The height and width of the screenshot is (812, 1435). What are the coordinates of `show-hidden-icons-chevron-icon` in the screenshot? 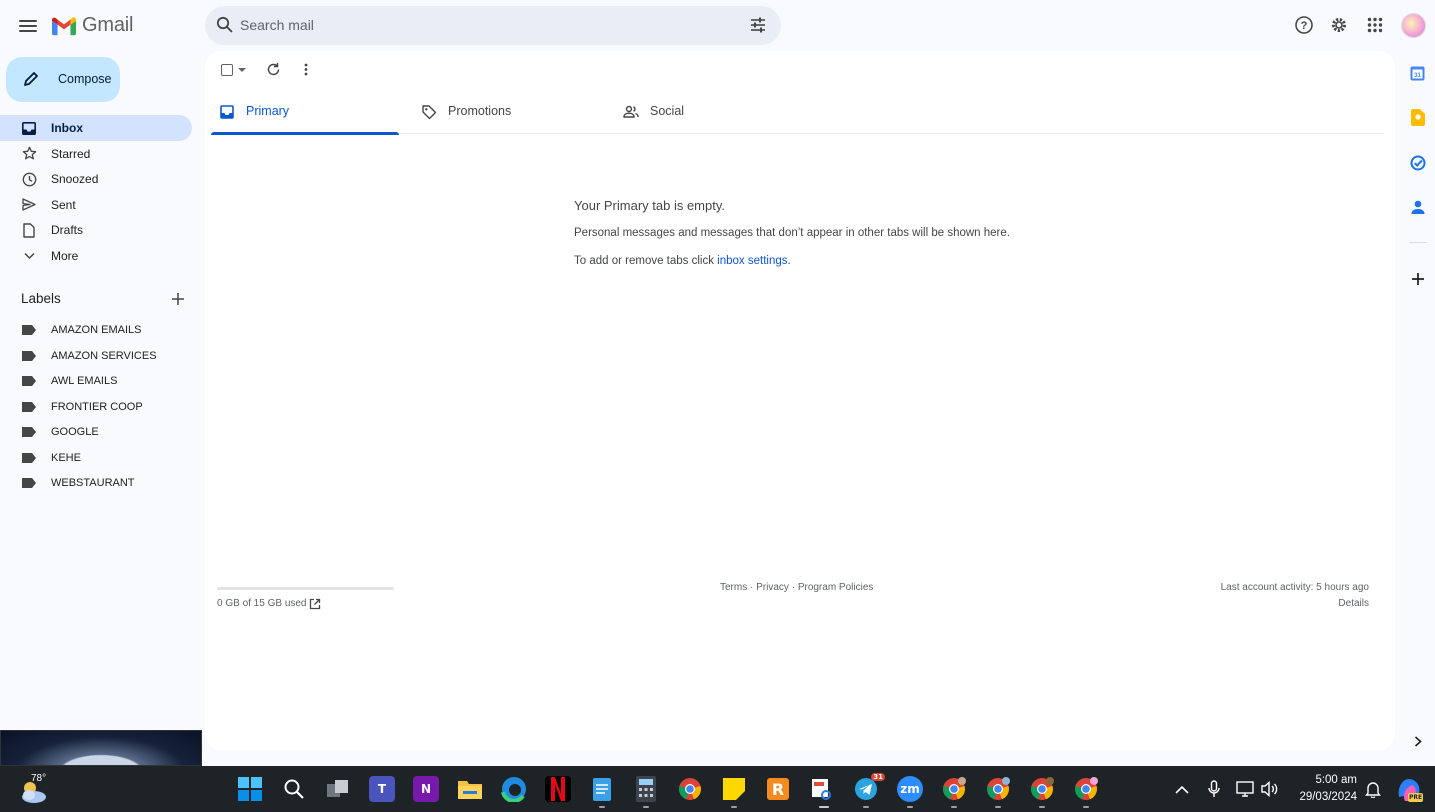 It's located at (1182, 789).